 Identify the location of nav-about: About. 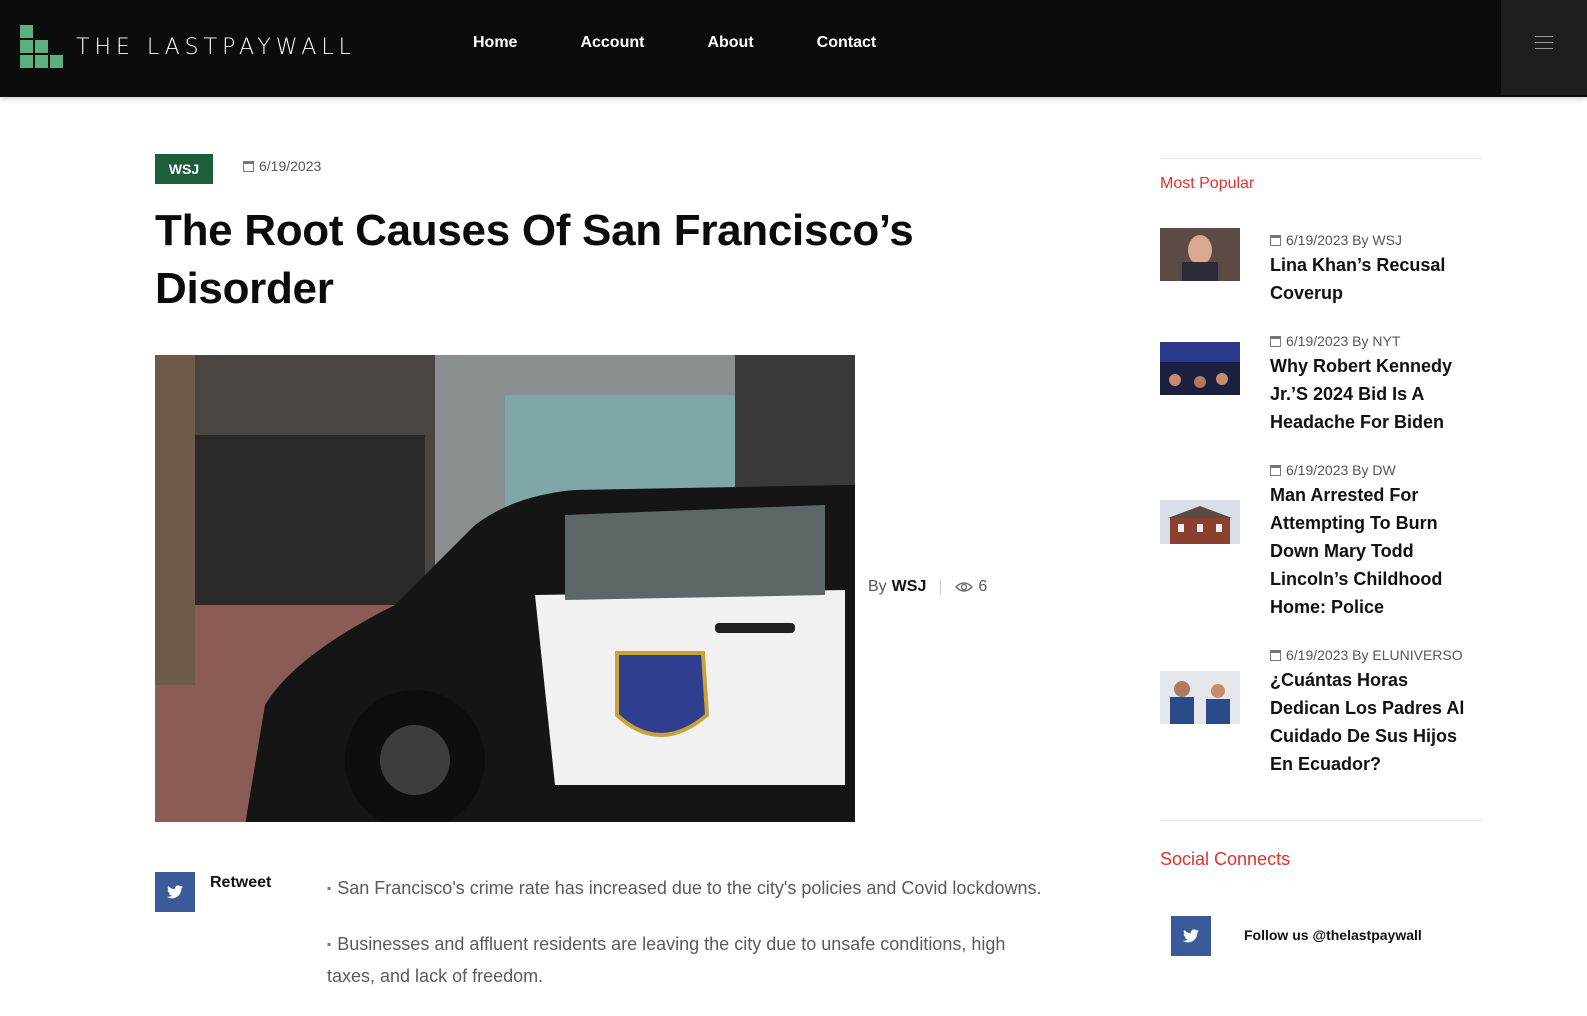
(730, 43).